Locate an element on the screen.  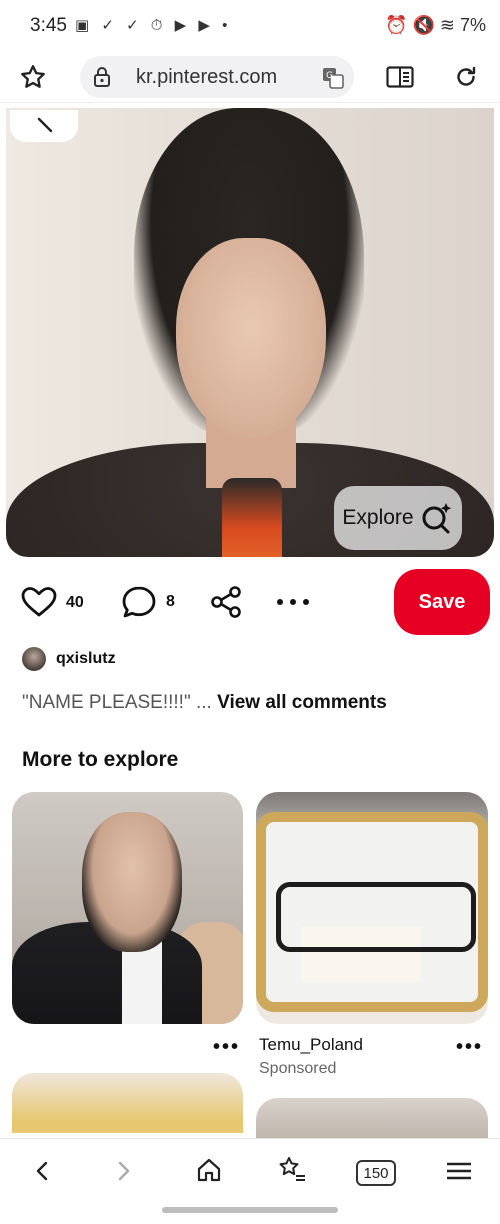
back-nav-icon is located at coordinates (42, 1171).